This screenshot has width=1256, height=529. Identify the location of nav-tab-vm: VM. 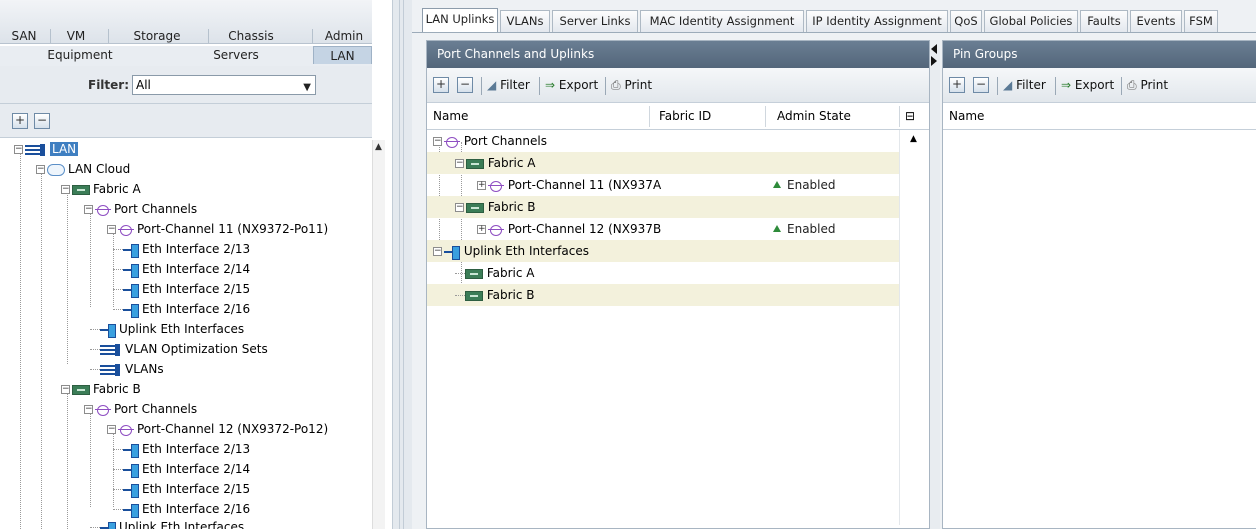
(76, 36).